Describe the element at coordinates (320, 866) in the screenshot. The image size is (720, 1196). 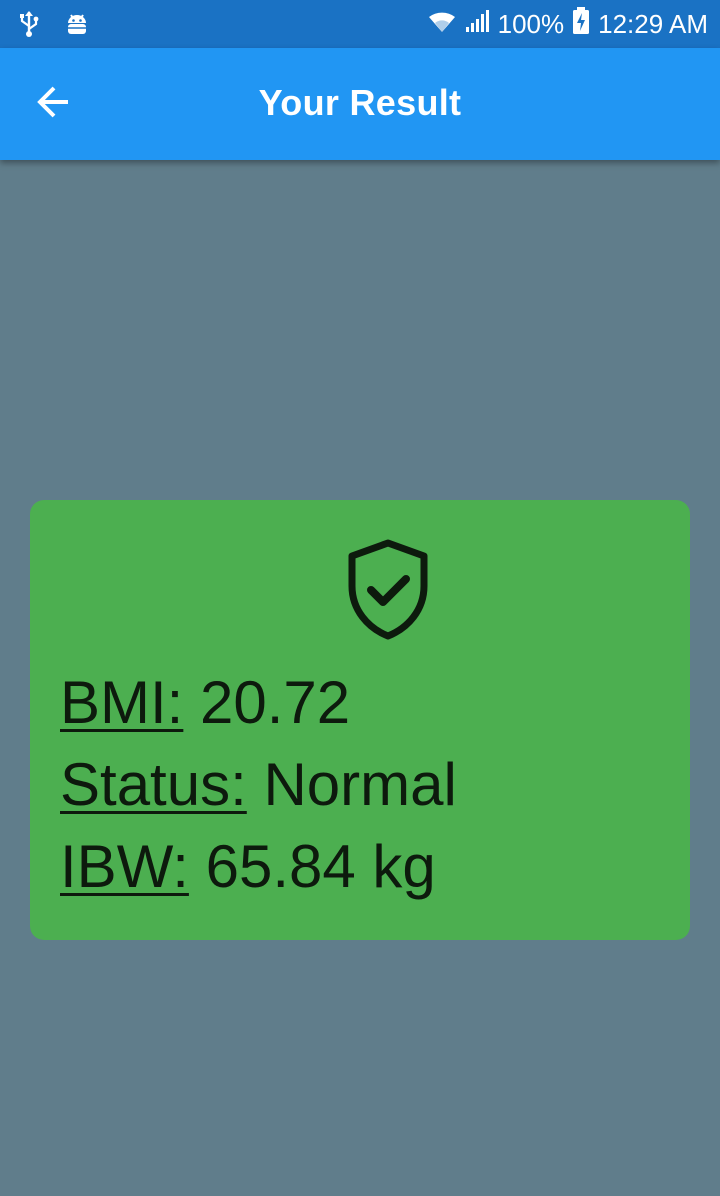
I see `ibw-value: 65.84 kg` at that location.